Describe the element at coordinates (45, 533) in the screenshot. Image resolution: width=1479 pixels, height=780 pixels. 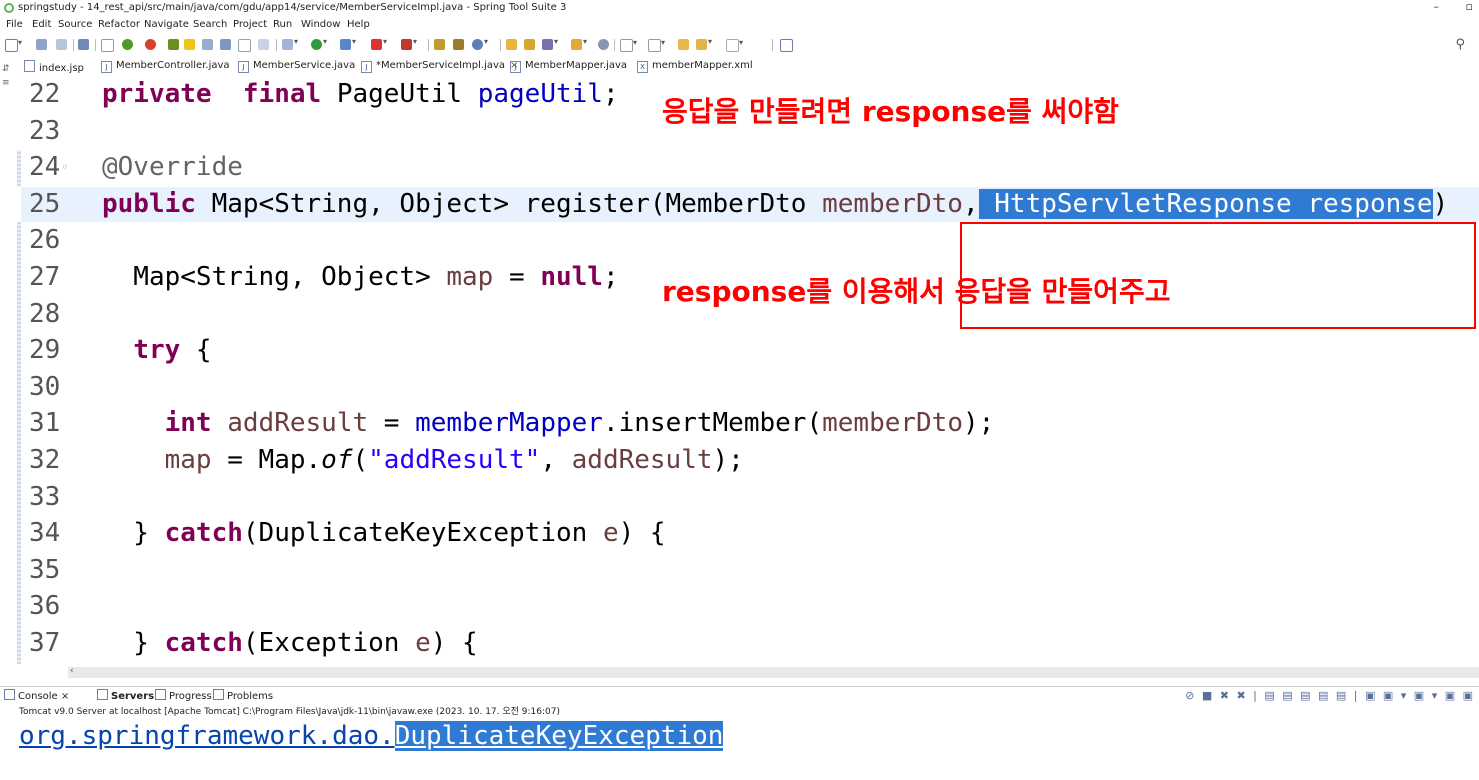
I see `line-number: 34` at that location.